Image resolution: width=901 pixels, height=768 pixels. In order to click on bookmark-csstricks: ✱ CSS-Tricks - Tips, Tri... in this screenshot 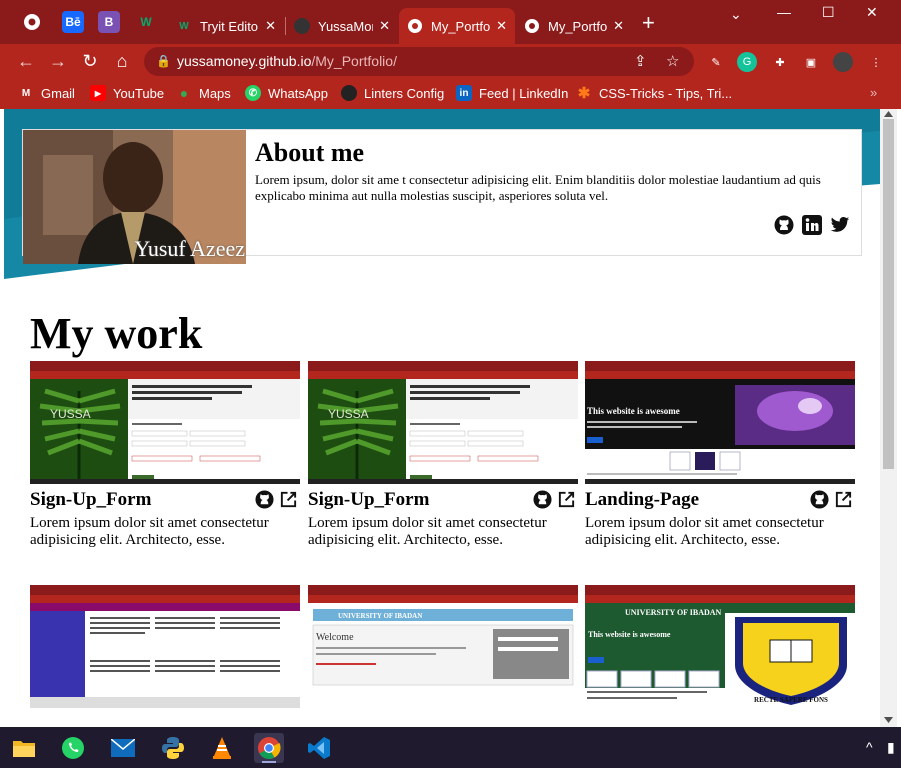, I will do `click(654, 93)`.